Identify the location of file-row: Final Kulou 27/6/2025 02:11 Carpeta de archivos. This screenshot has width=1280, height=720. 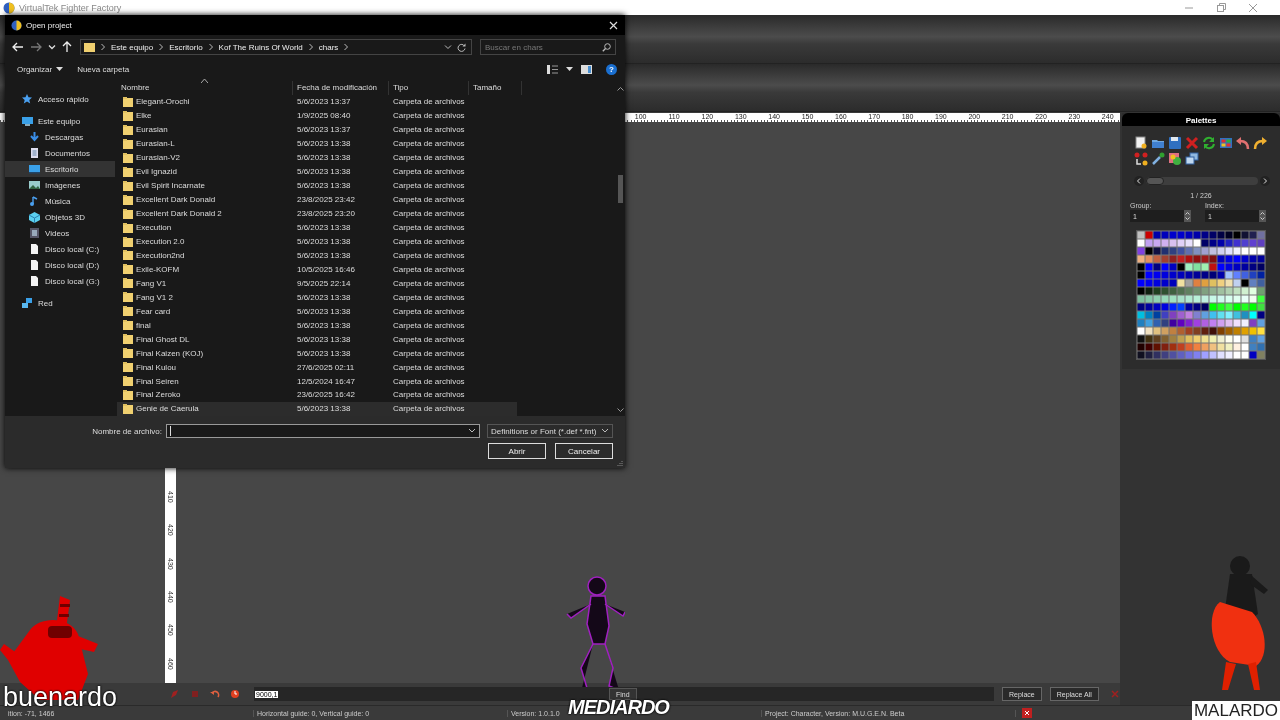
(317, 367).